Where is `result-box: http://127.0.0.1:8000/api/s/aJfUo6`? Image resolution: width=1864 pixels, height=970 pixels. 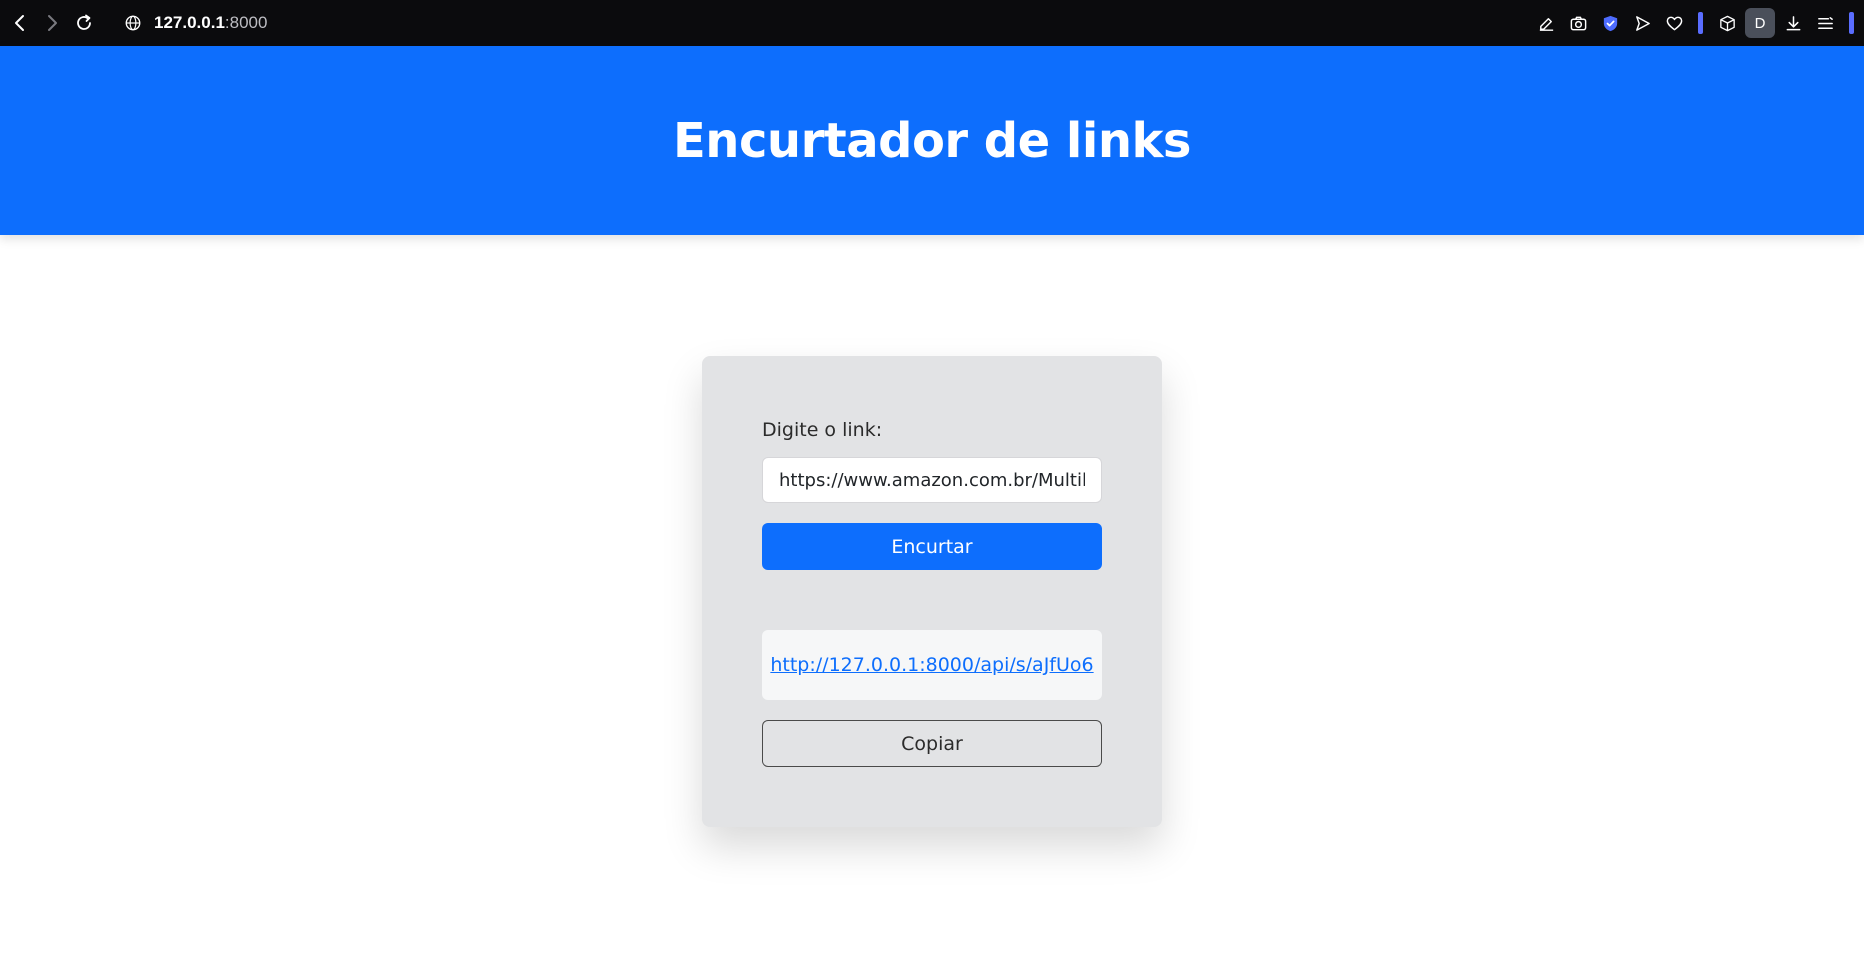
result-box: http://127.0.0.1:8000/api/s/aJfUo6 is located at coordinates (932, 665).